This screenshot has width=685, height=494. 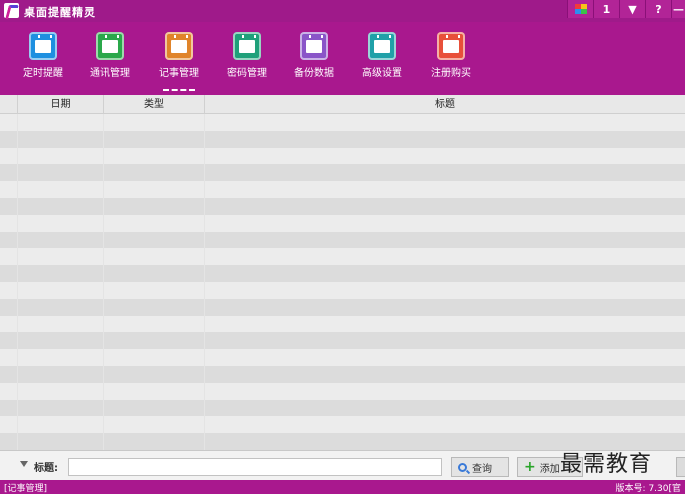 I want to click on column-header-date: 日期, so click(x=61, y=104).